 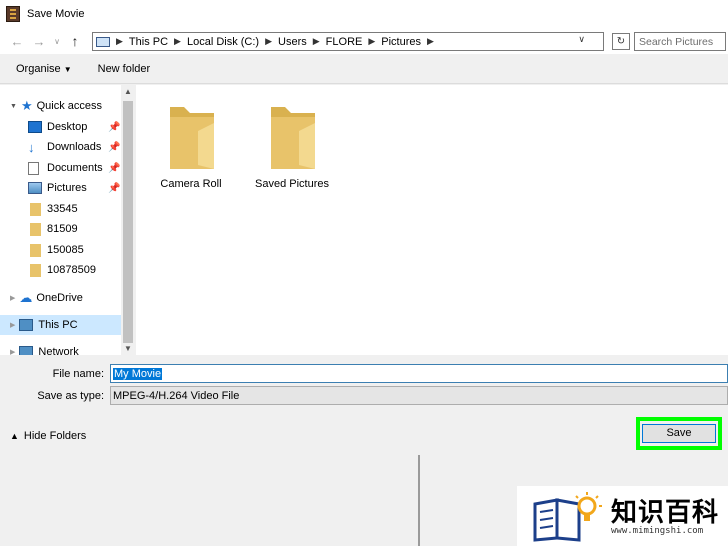 I want to click on sidebar-item-label: This PC, so click(x=58, y=325).